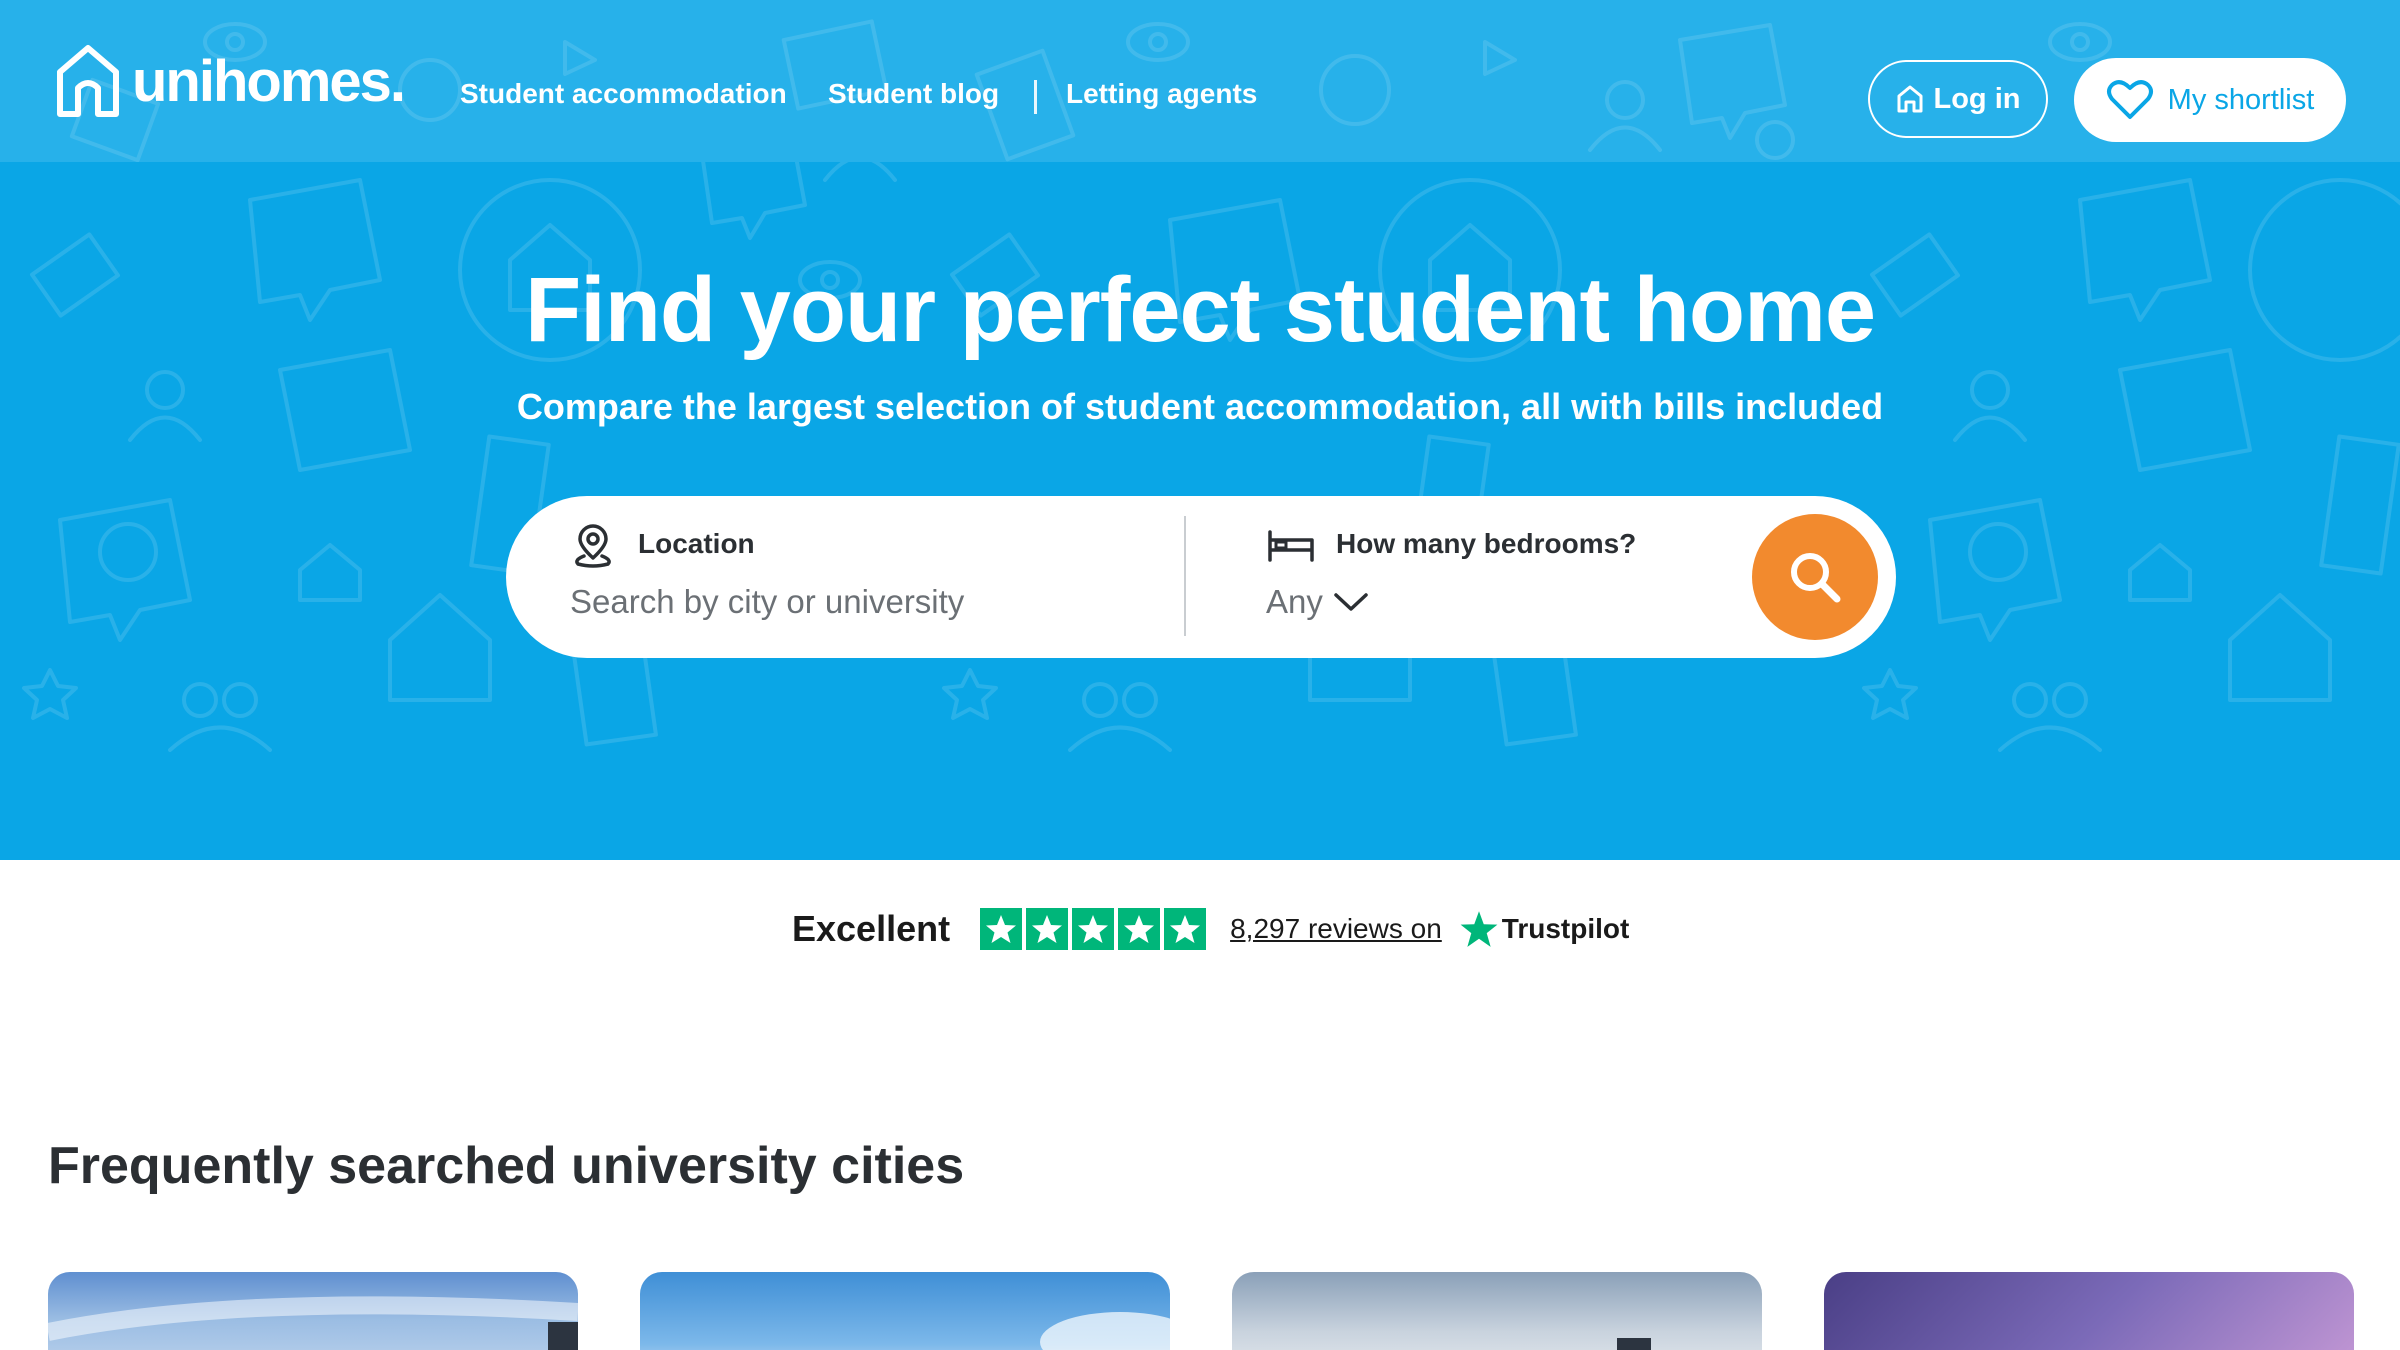  Describe the element at coordinates (1565, 928) in the screenshot. I see `trustpilot-brand: Trustpilot` at that location.